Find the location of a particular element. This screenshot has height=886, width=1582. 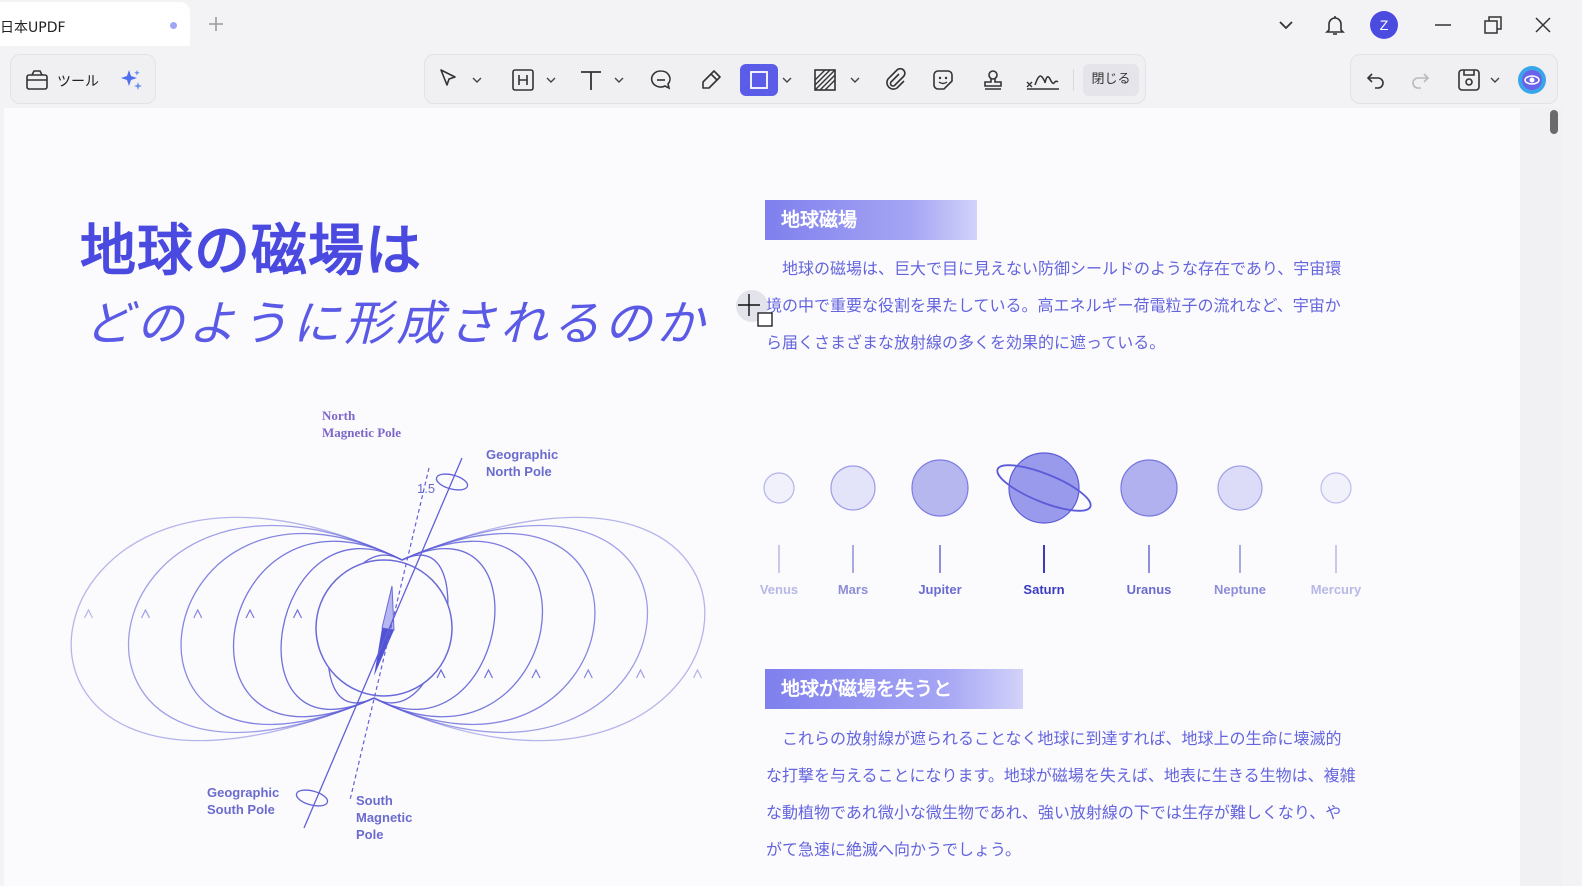

planet-mercury is located at coordinates (1336, 488).